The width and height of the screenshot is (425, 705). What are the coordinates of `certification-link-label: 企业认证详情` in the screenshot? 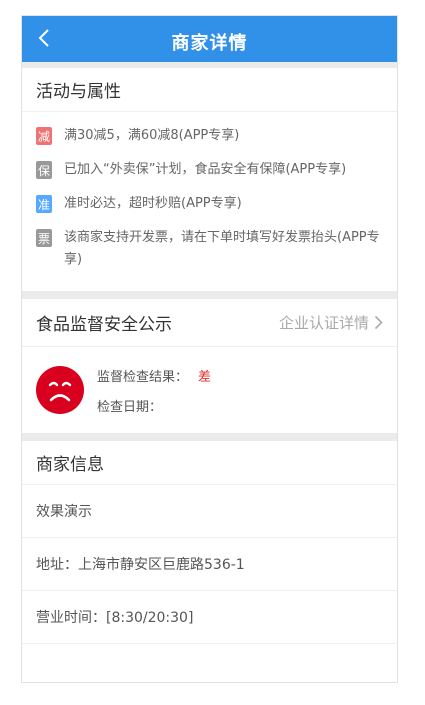 It's located at (323, 323).